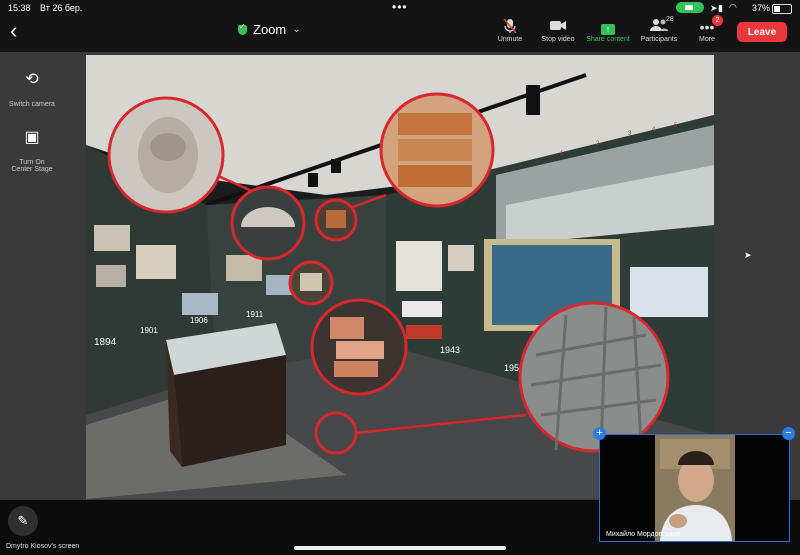  Describe the element at coordinates (166, 155) in the screenshot. I see `highlight-circle-lion-relief` at that location.